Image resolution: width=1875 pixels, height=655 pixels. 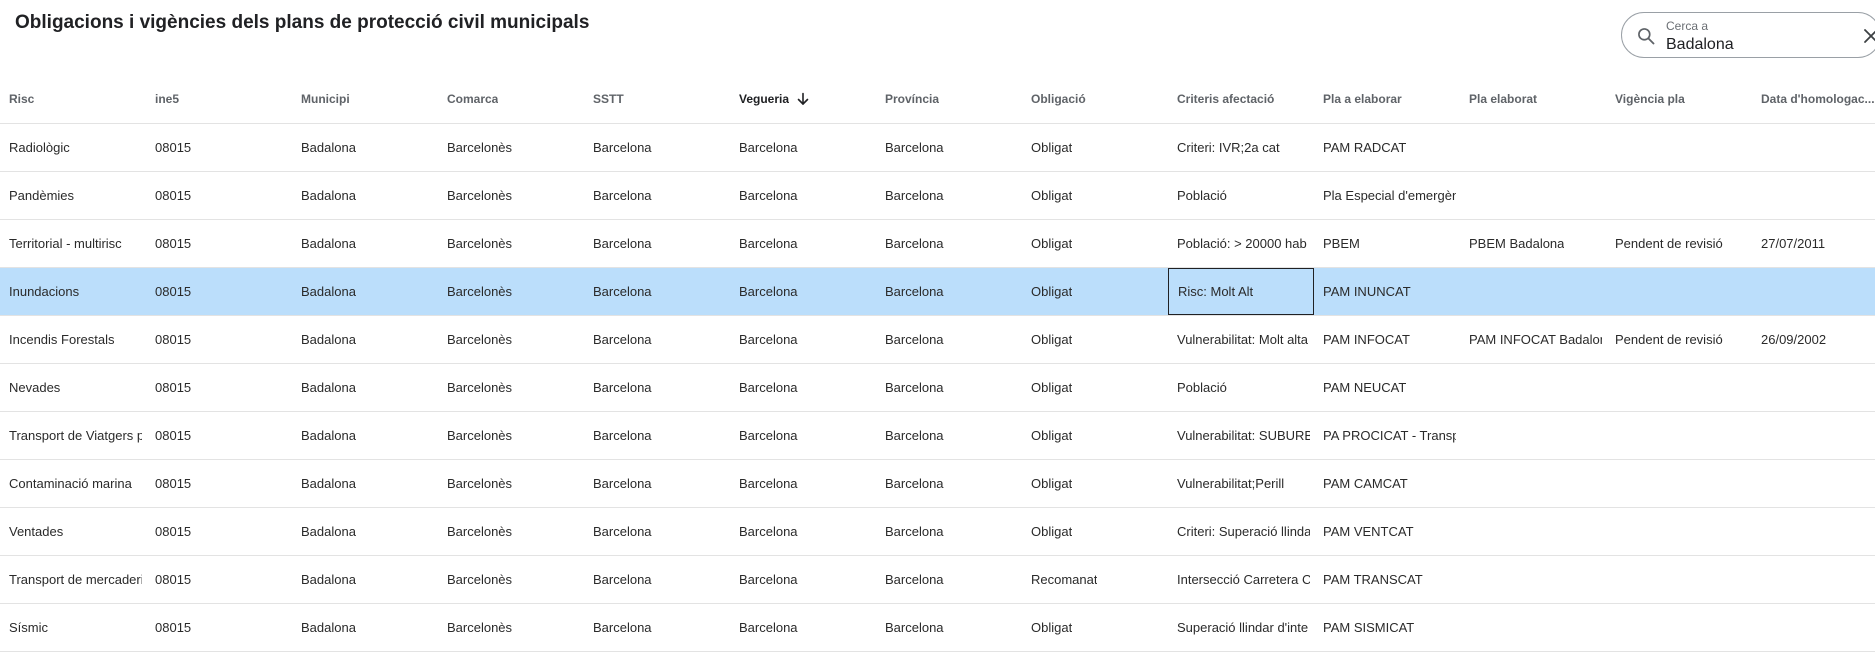 I want to click on table-cell: Vulnerabilitat: Molt alta, so click(x=1241, y=339).